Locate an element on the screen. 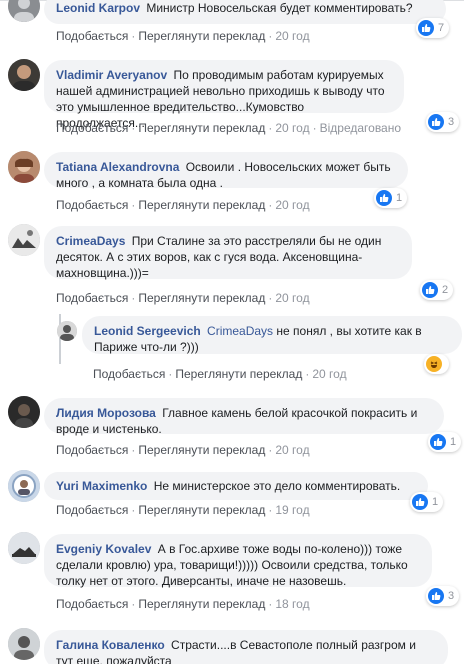 The width and height of the screenshot is (464, 664). comment-actions: Подобається · Переглянути переклад · 19 год is located at coordinates (183, 510).